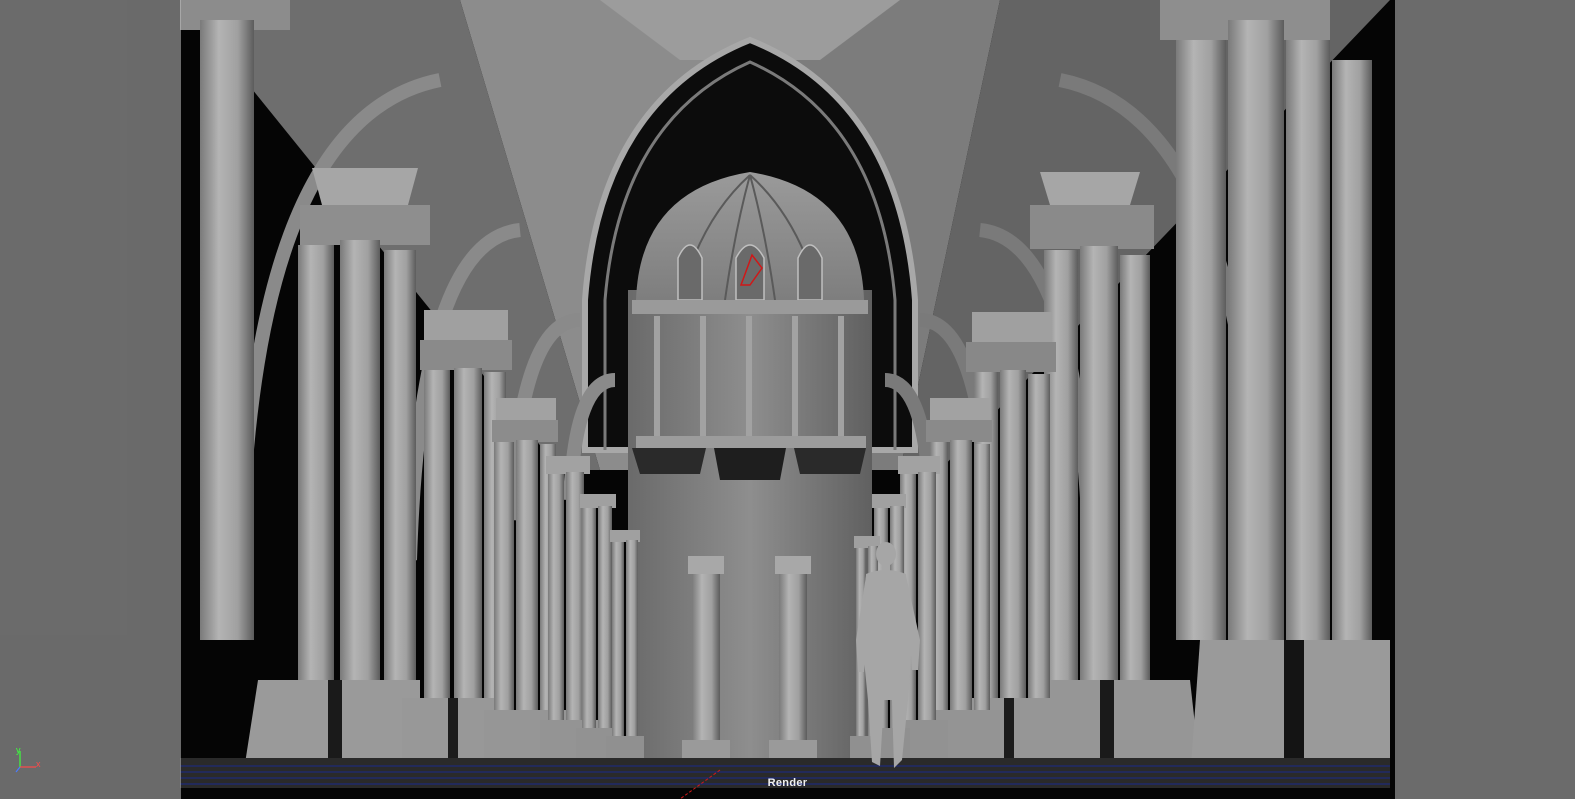 This screenshot has height=799, width=1575. What do you see at coordinates (38, 764) in the screenshot?
I see `axis-x-label: x` at bounding box center [38, 764].